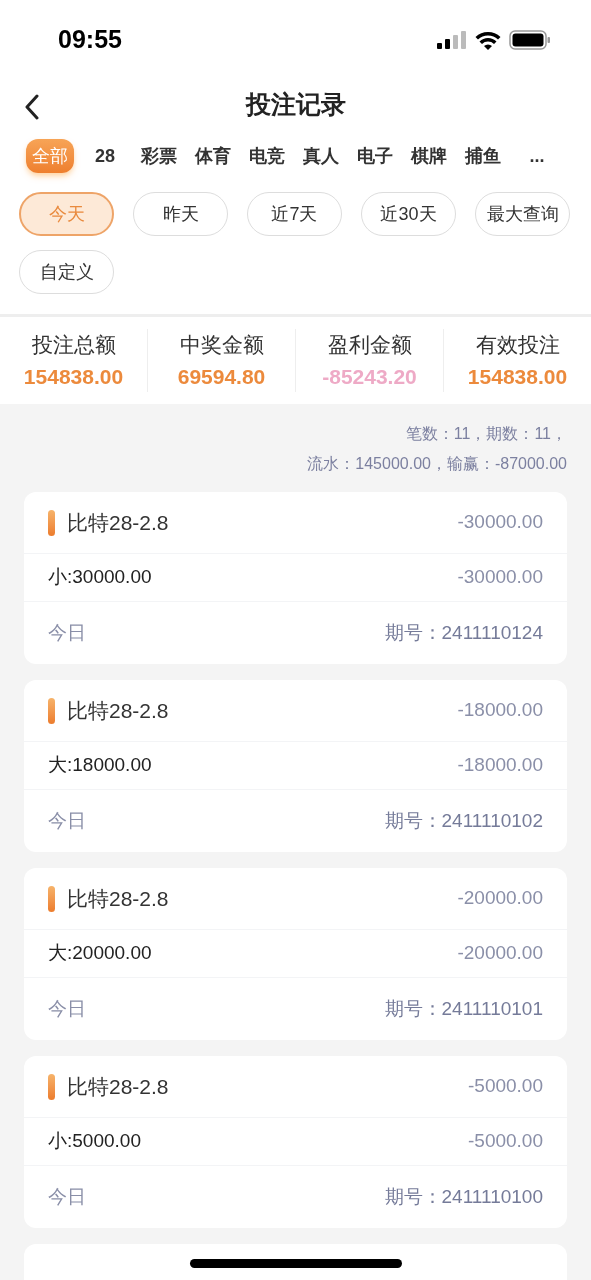  I want to click on bet-amount: -30000.00, so click(500, 522).